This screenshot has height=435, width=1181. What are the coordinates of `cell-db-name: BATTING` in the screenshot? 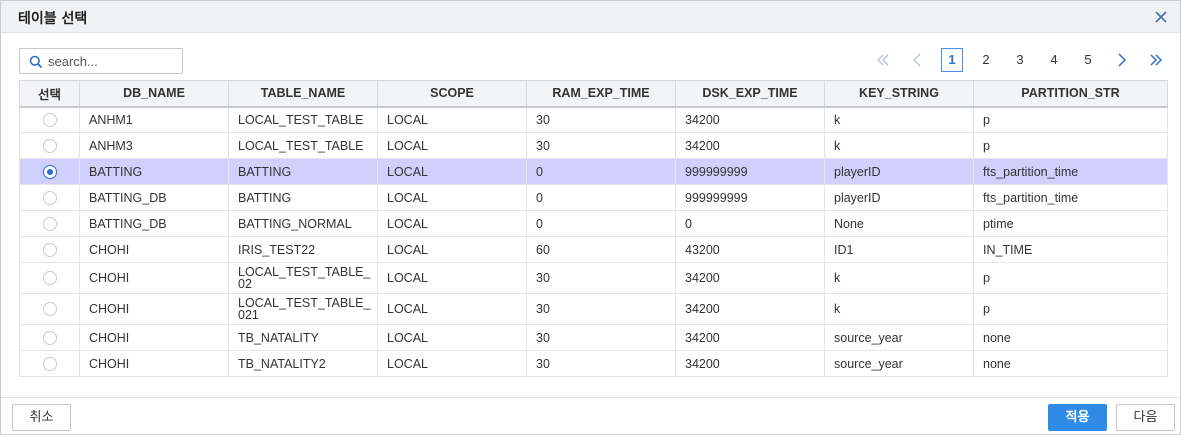 It's located at (154, 171).